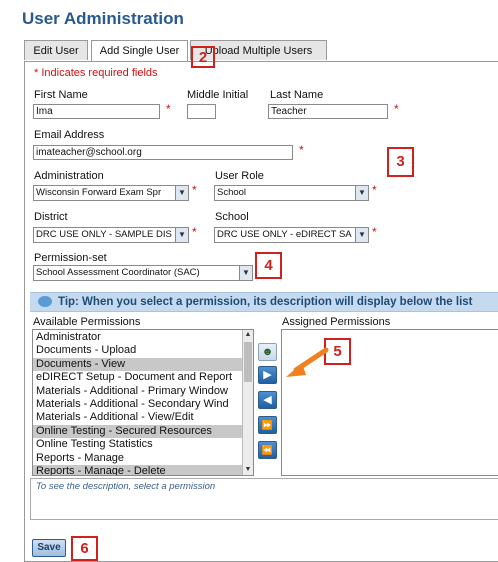 The image size is (498, 562). I want to click on page-title: User Administration, so click(103, 18).